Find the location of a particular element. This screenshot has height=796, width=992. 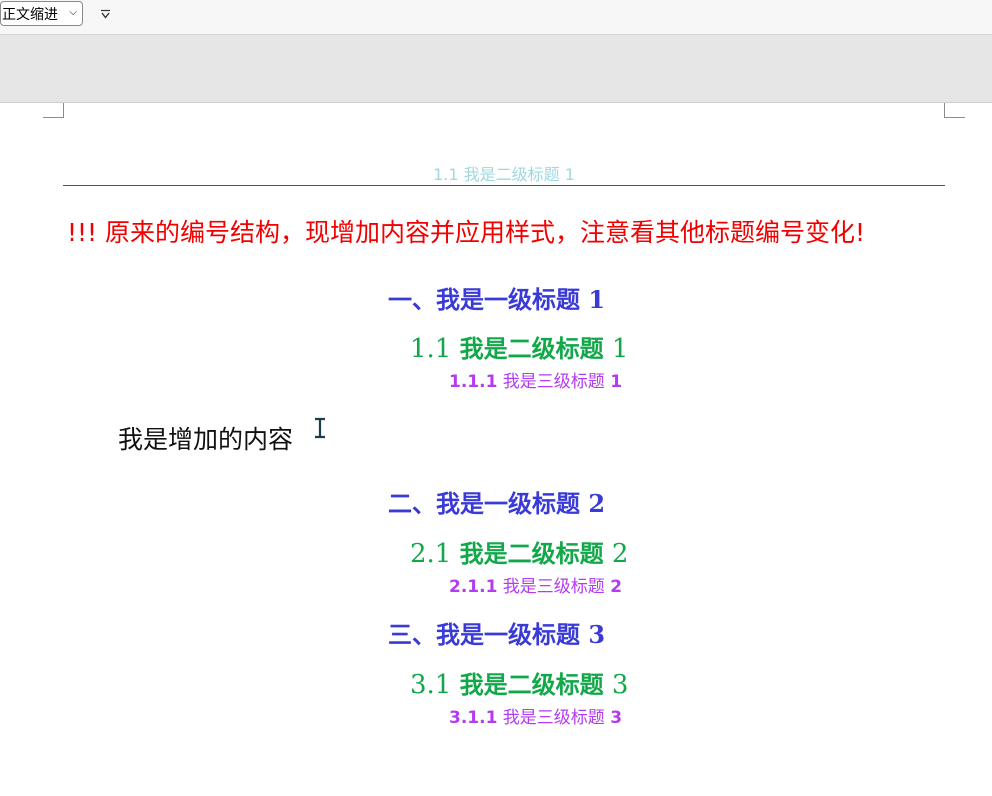

body-paragraph: 我是增加的内容 is located at coordinates (205, 438).